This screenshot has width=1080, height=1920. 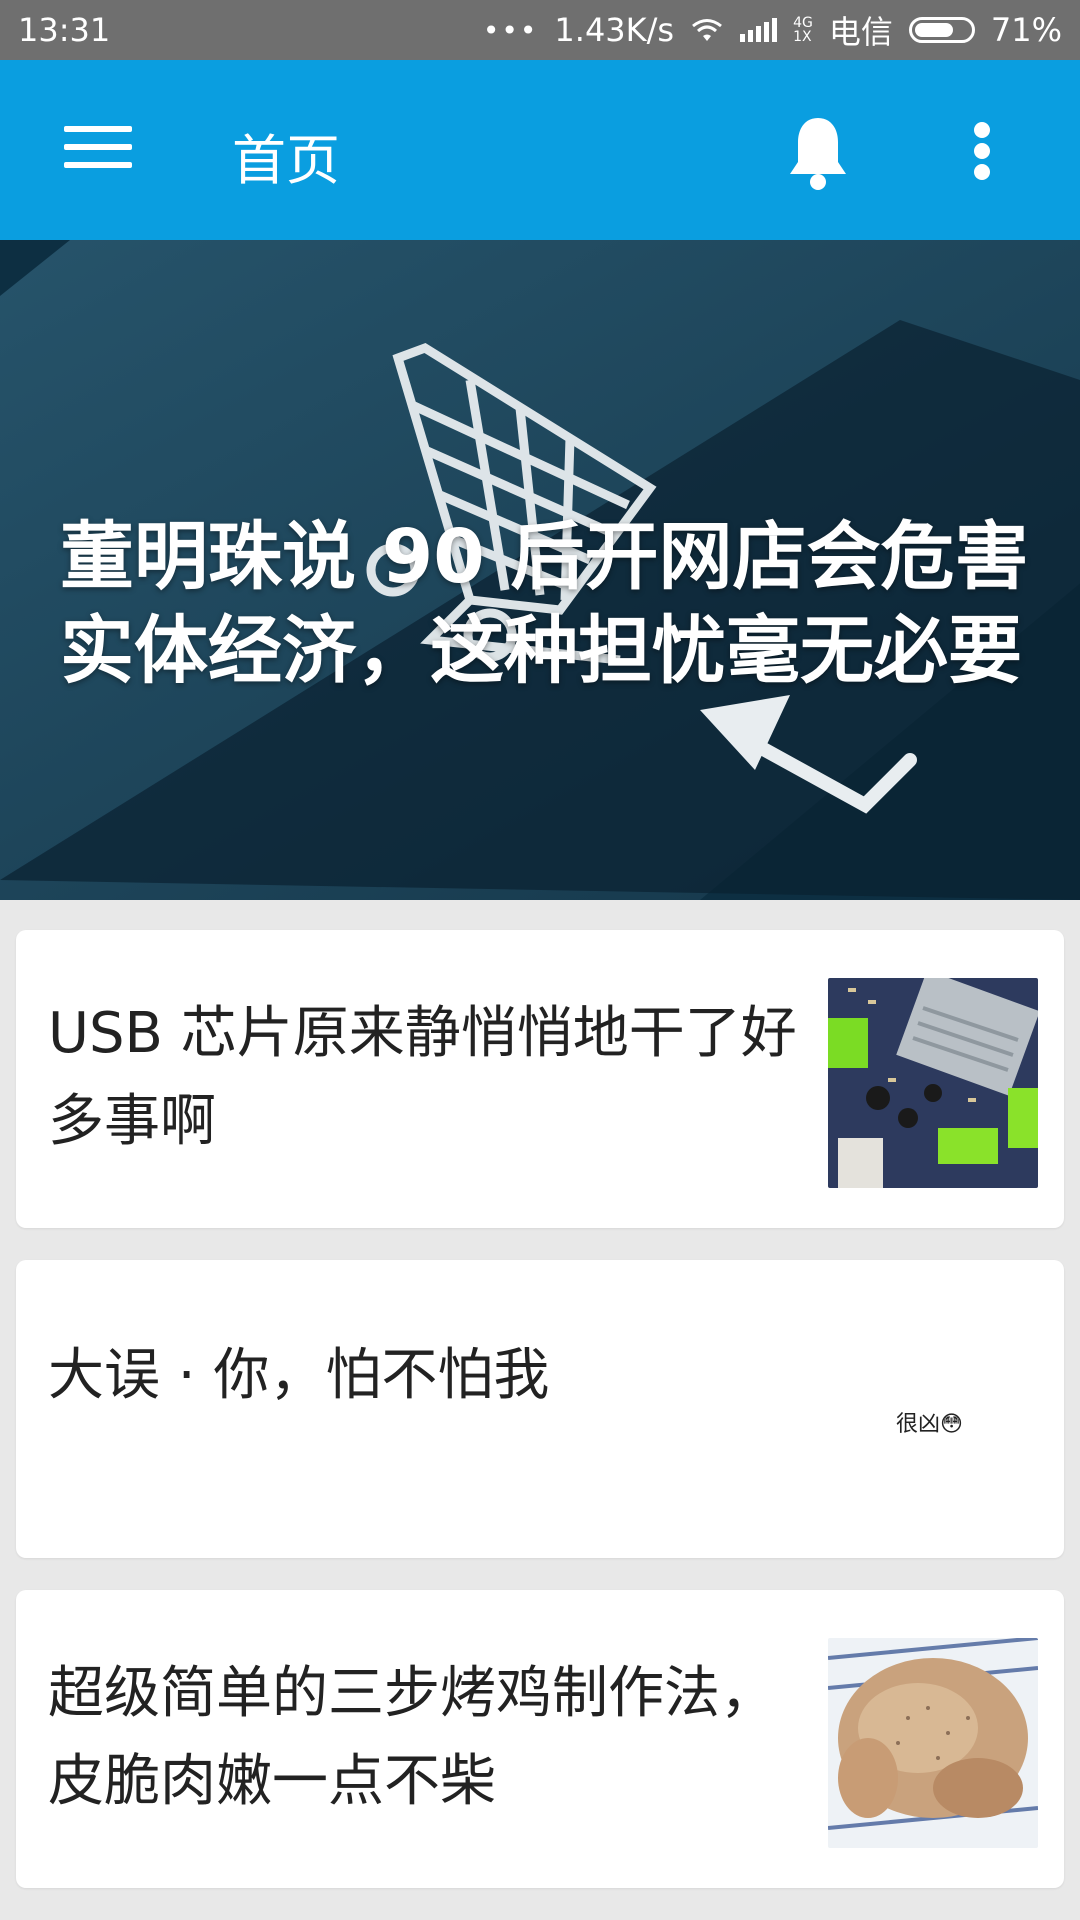 What do you see at coordinates (818, 152) in the screenshot?
I see `bell-icon` at bounding box center [818, 152].